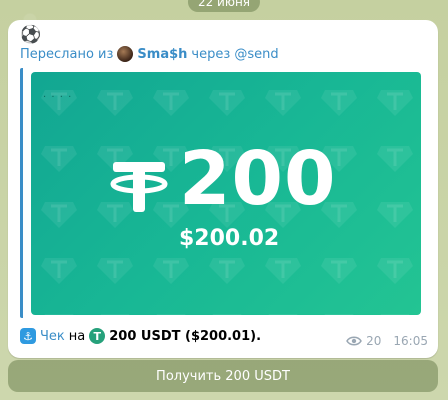 The width and height of the screenshot is (448, 400). What do you see at coordinates (139, 187) in the screenshot?
I see `tether-logo-icon` at bounding box center [139, 187].